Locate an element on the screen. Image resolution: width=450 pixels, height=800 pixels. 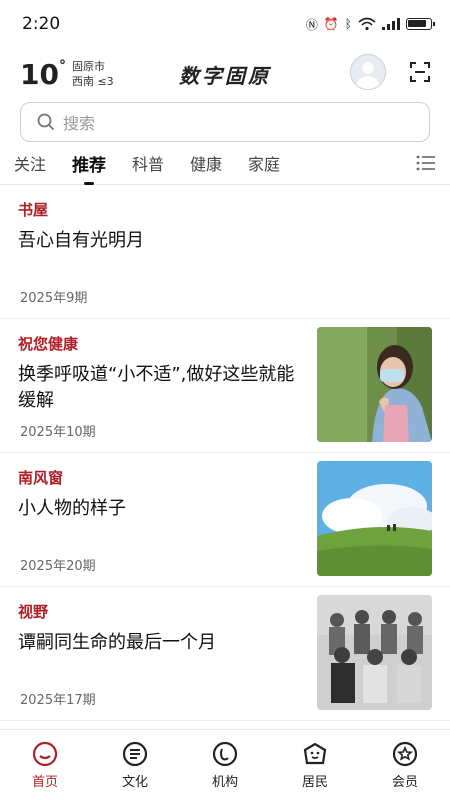
tab-recommend: 推荐 is located at coordinates (89, 163).